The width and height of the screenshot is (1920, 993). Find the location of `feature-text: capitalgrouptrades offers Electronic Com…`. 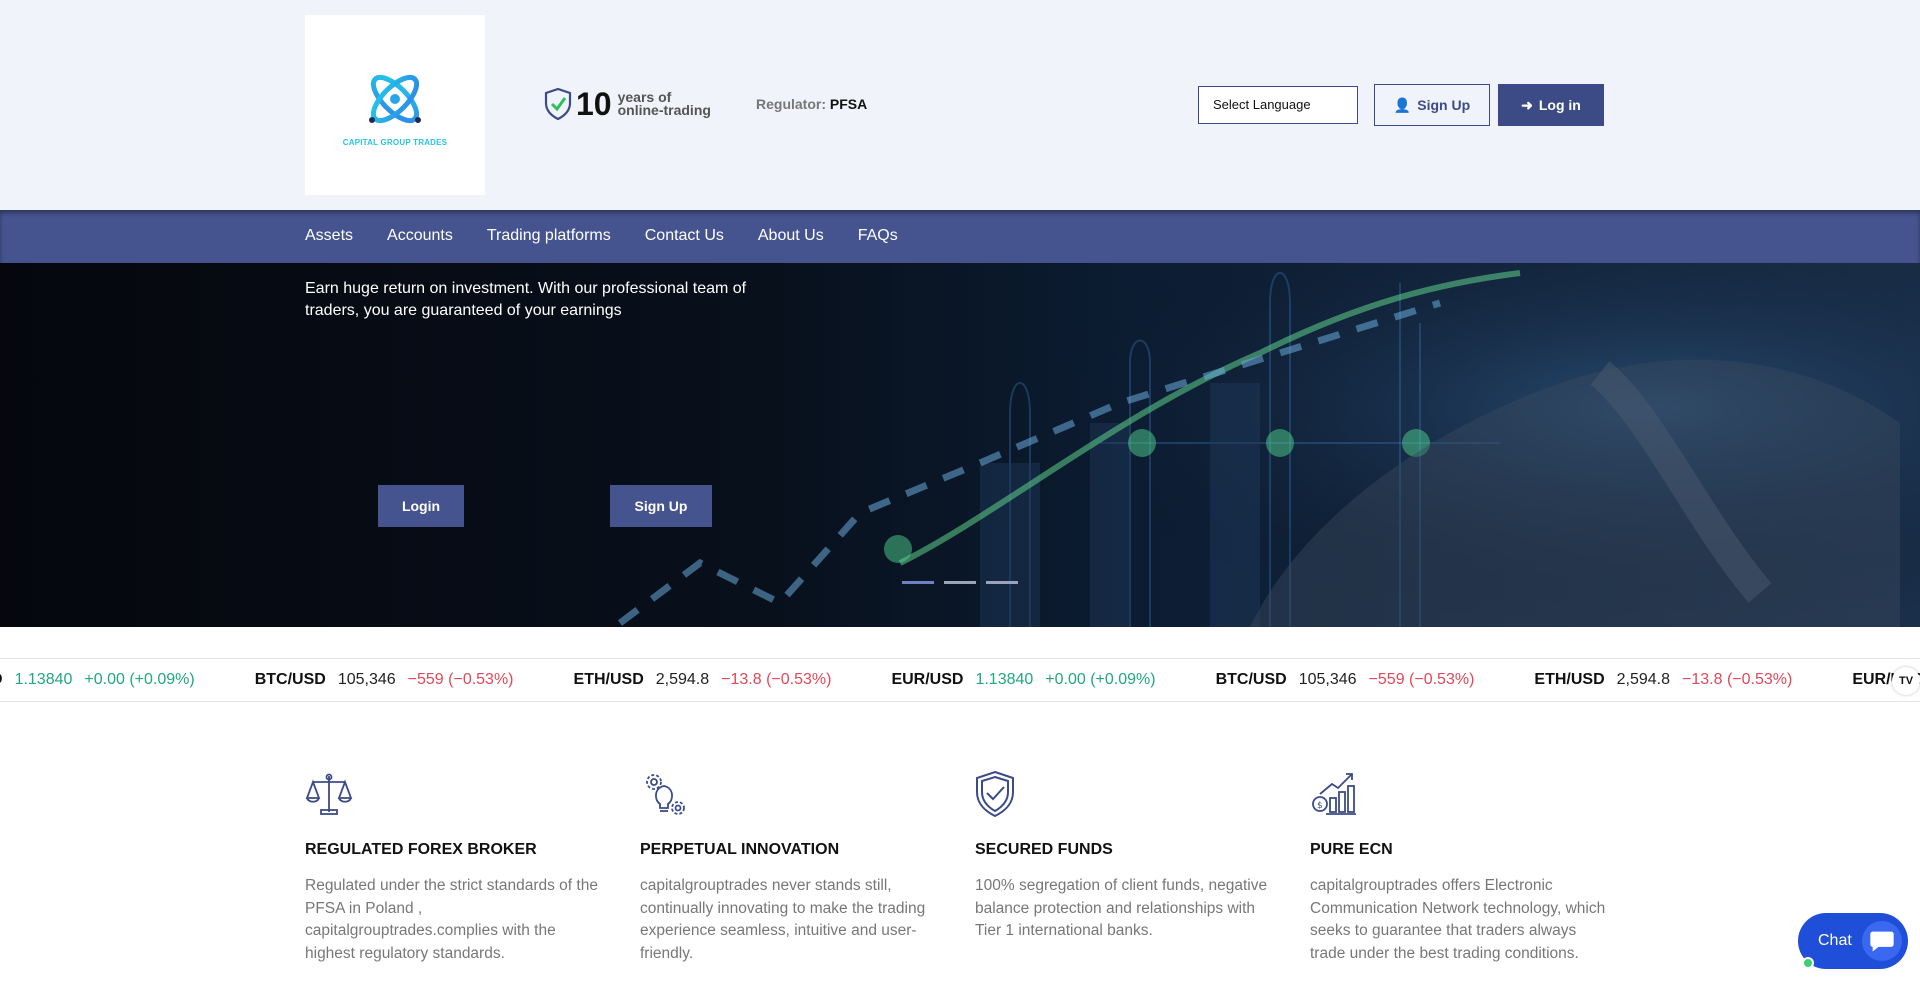

feature-text: capitalgrouptrades offers Electronic Com… is located at coordinates (1458, 919).